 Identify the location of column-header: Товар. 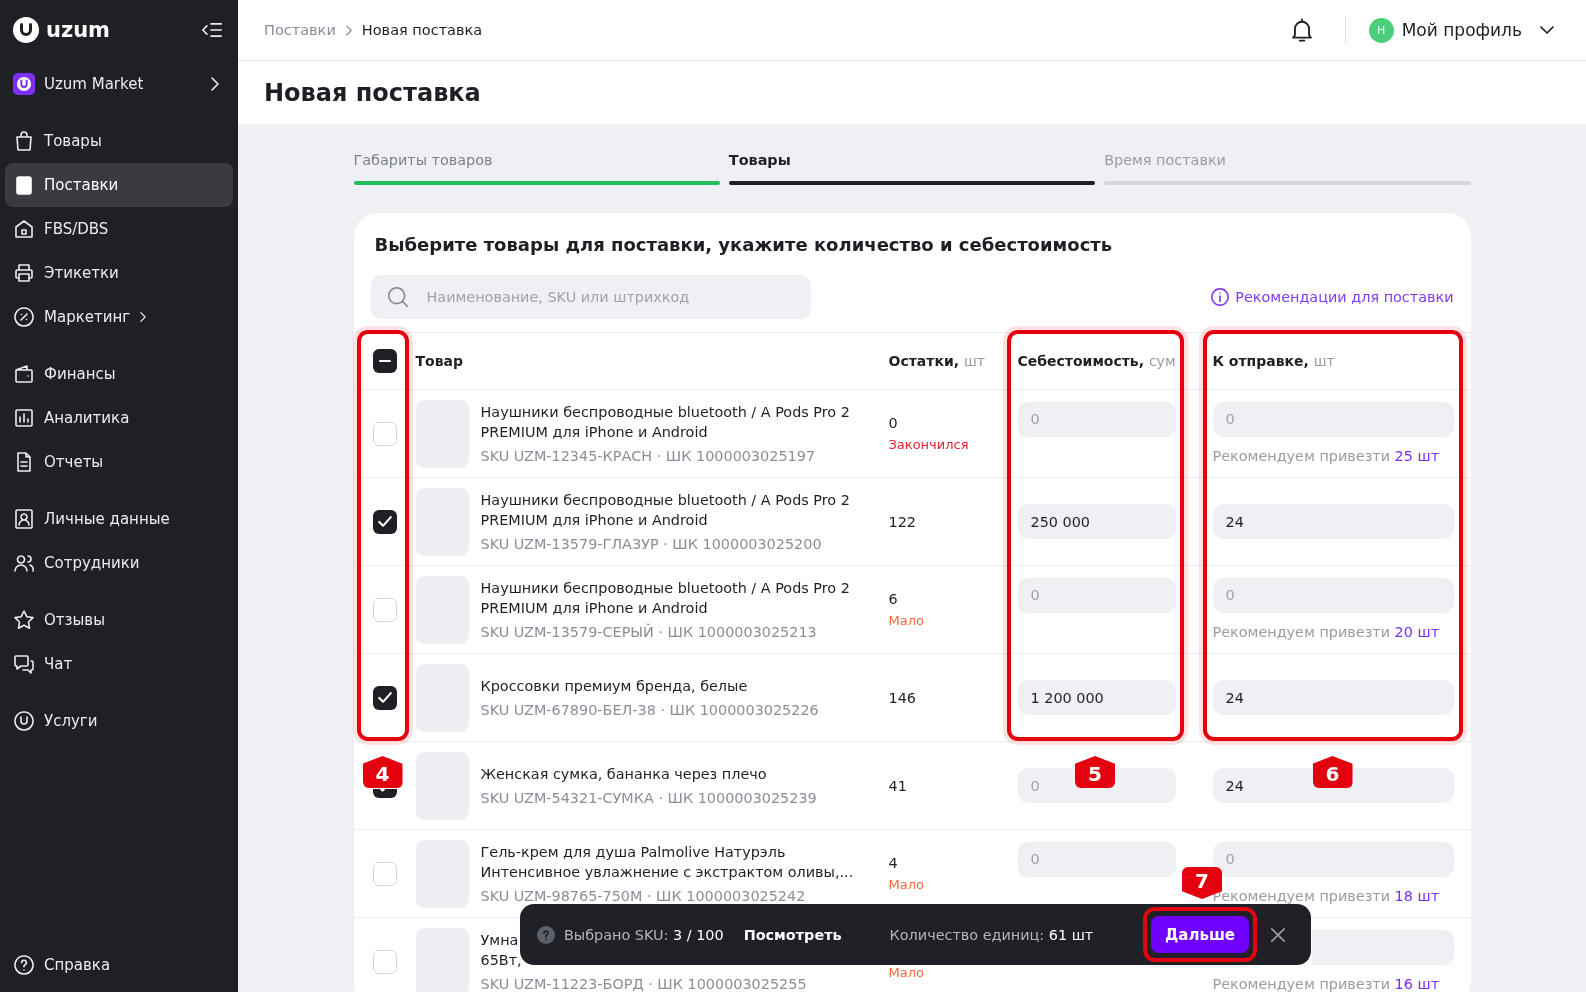
(439, 361).